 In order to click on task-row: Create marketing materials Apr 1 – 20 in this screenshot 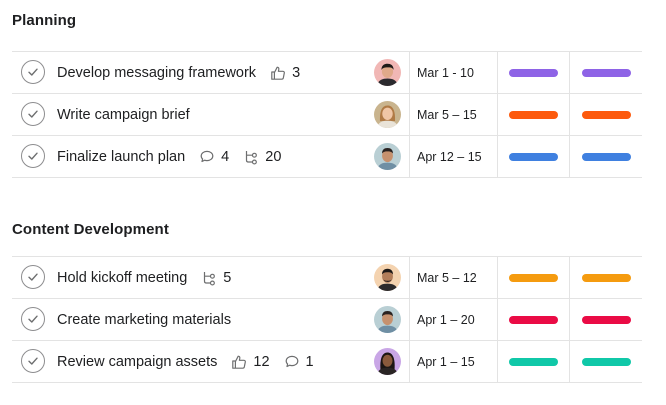, I will do `click(327, 320)`.